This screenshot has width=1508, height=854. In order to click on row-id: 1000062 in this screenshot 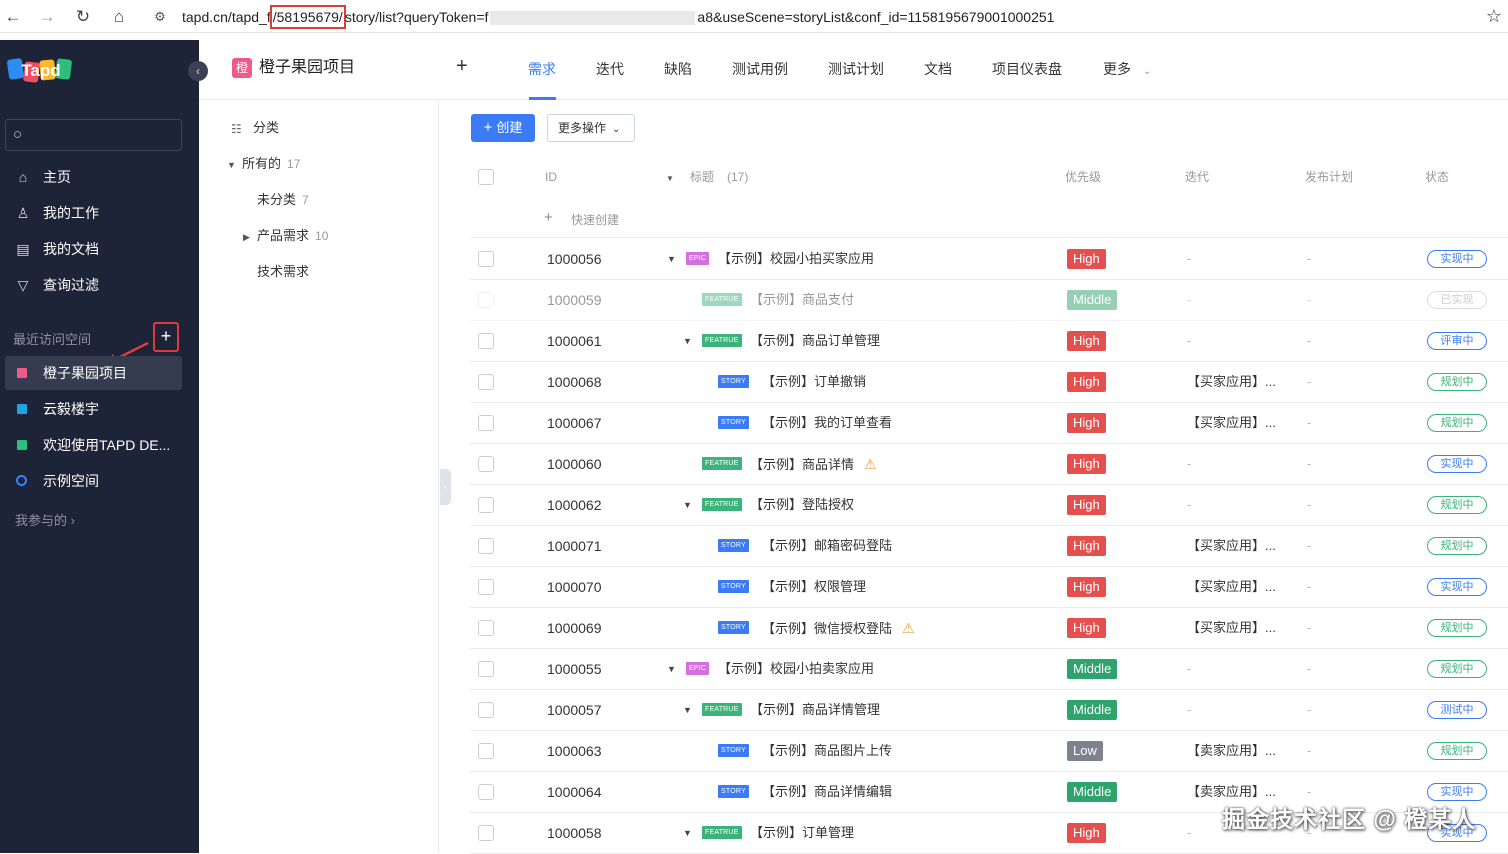, I will do `click(574, 505)`.